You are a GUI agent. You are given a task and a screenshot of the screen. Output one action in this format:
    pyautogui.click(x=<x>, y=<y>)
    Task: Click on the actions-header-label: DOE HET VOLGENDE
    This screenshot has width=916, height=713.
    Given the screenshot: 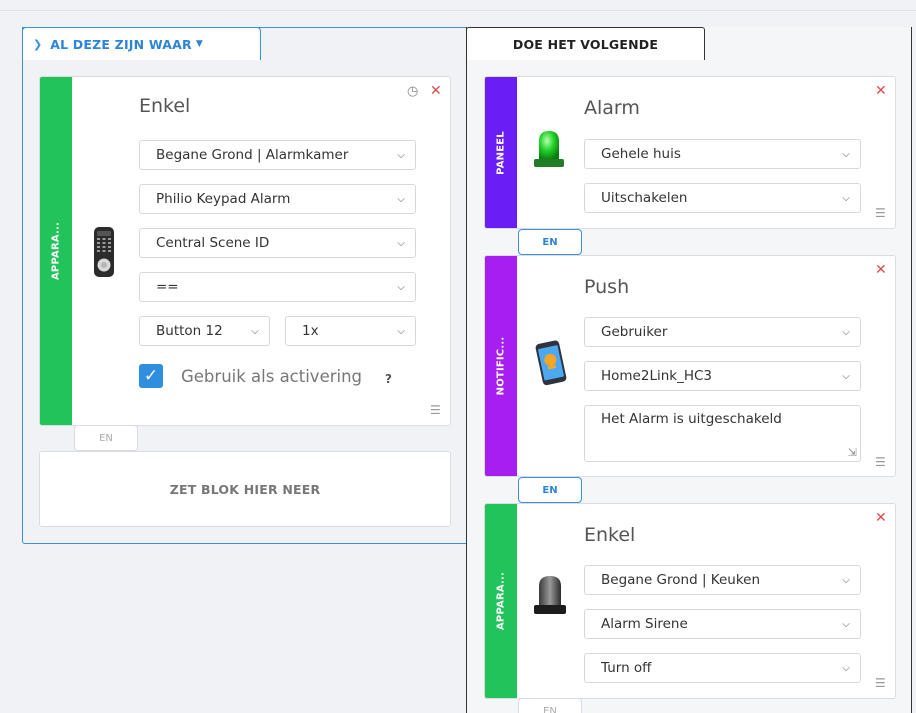 What is the action you would take?
    pyautogui.click(x=585, y=44)
    